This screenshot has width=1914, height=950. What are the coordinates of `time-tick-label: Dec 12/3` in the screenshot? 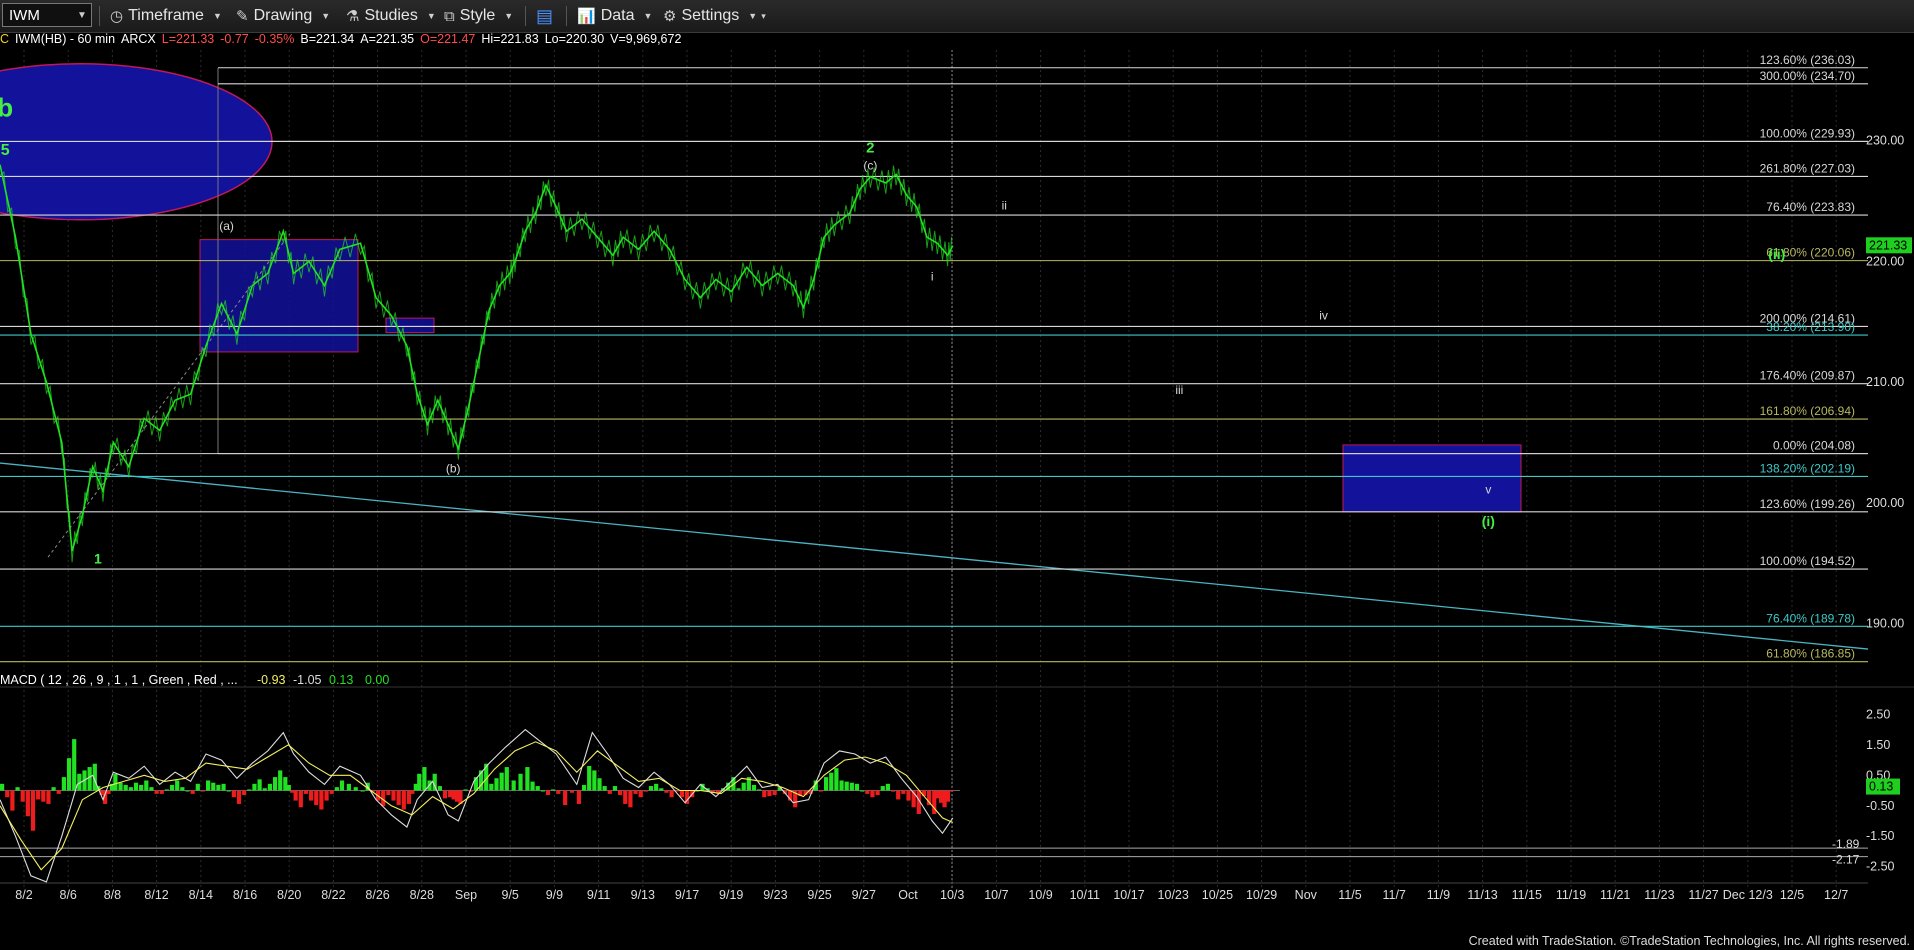 It's located at (1748, 895).